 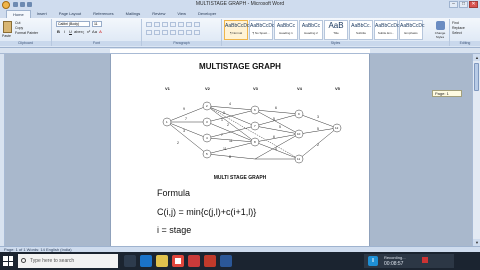 I want to click on pause-recording-button: ‖, so click(x=373, y=261).